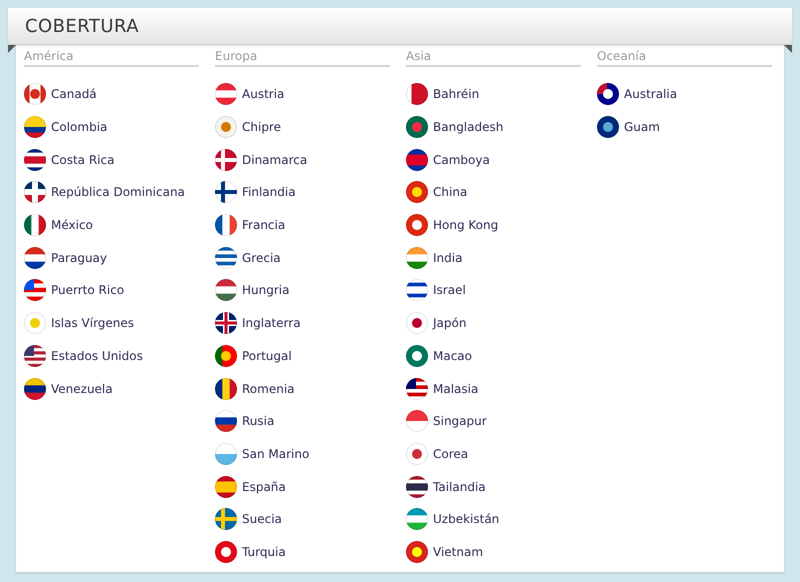  What do you see at coordinates (118, 192) in the screenshot?
I see `country-link: República Dominicana` at bounding box center [118, 192].